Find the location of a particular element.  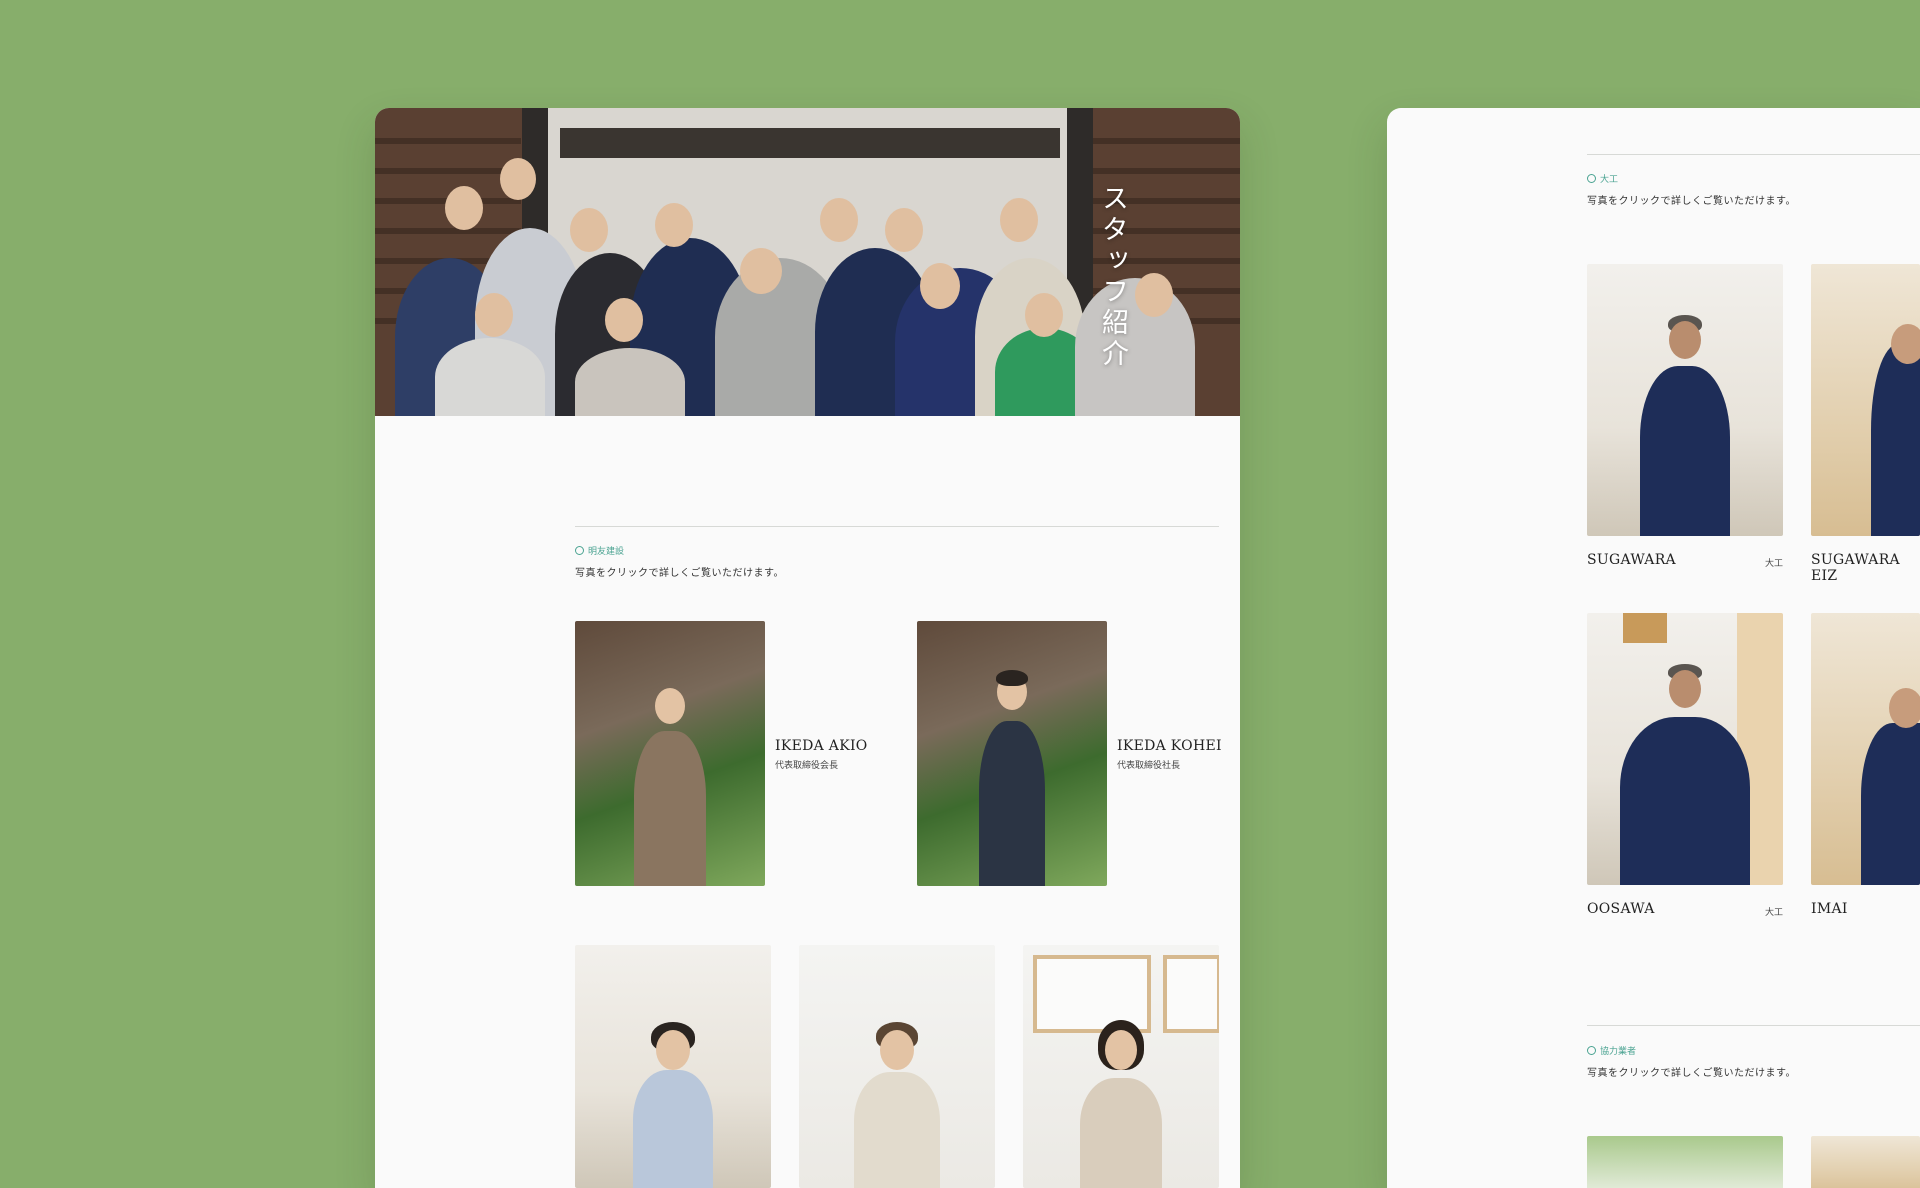

staff-name: IMAI is located at coordinates (1829, 909).